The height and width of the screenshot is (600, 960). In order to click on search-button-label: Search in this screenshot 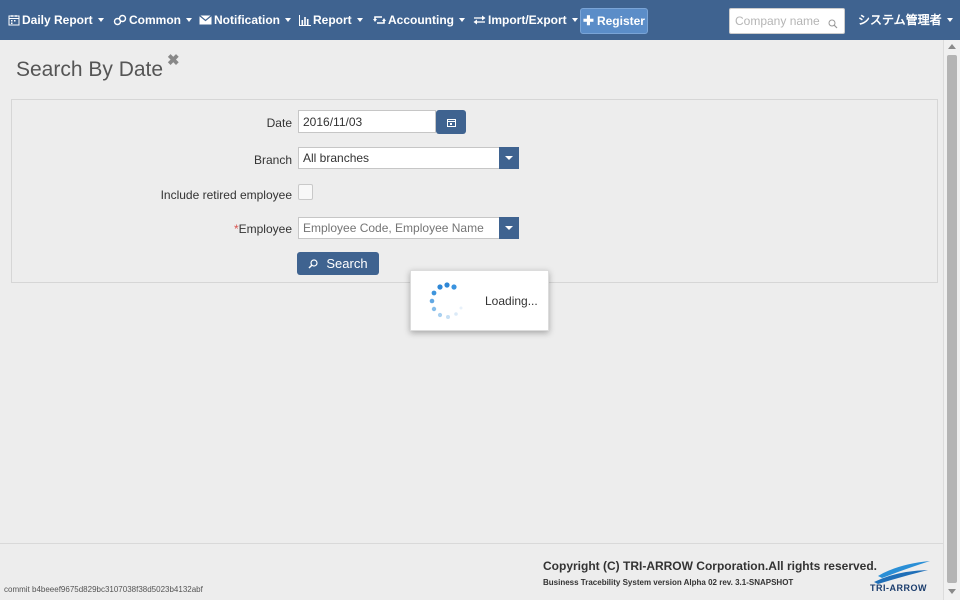, I will do `click(347, 263)`.